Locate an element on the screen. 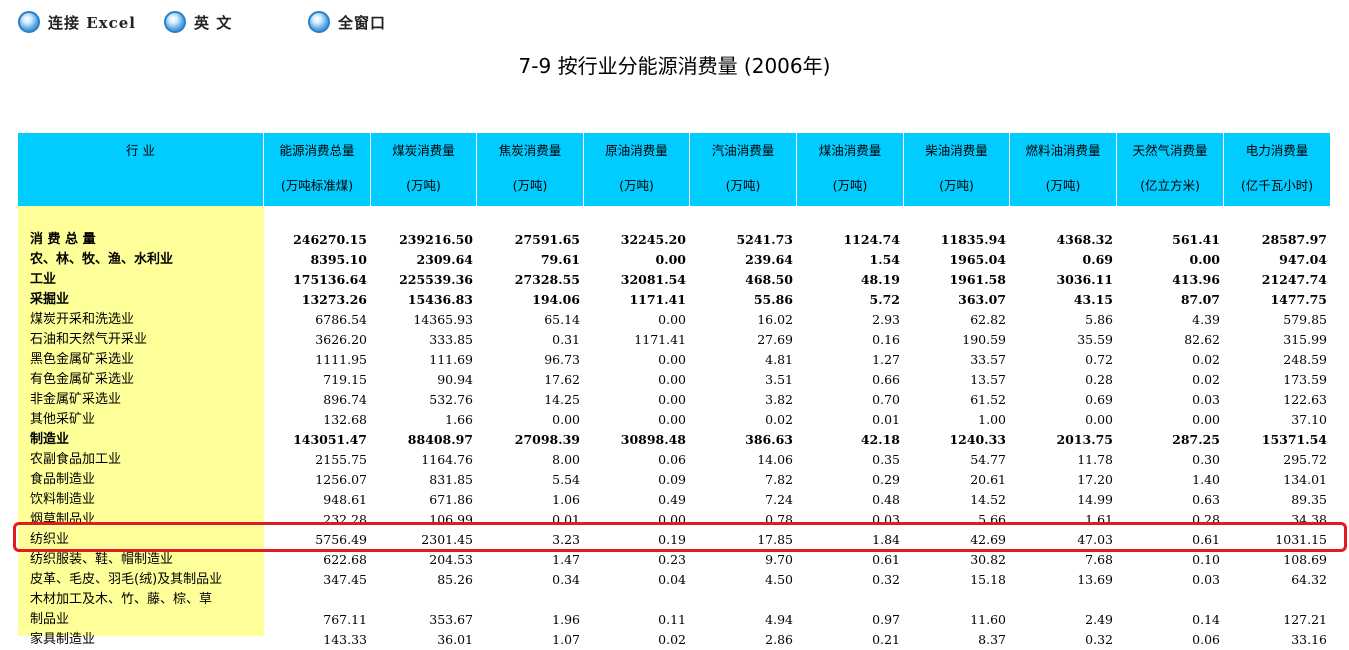 This screenshot has height=650, width=1349. table-cell: 1240.33 is located at coordinates (977, 439).